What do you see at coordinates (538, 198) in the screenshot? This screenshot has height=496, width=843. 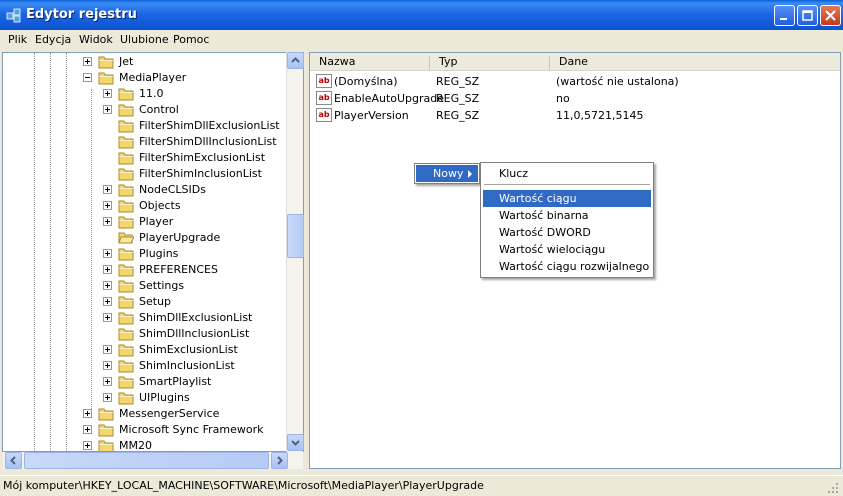 I see `submenu-item-label: Wartość ciągu` at bounding box center [538, 198].